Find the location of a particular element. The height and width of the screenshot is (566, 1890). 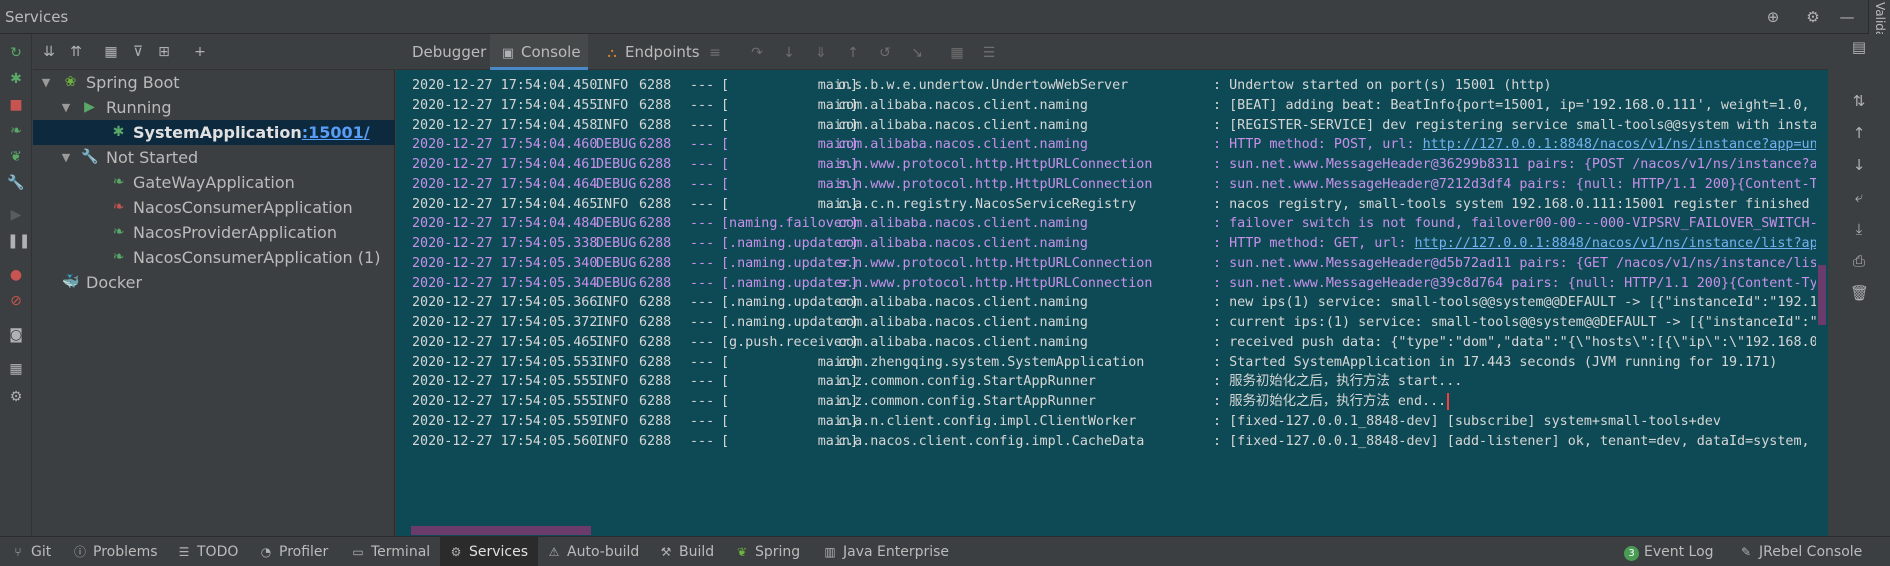

console-right-toolbar: ▤ ⇅ ↑ ↓ ⤶ ⤓ ⎙ 🗑 is located at coordinates (1859, 285).